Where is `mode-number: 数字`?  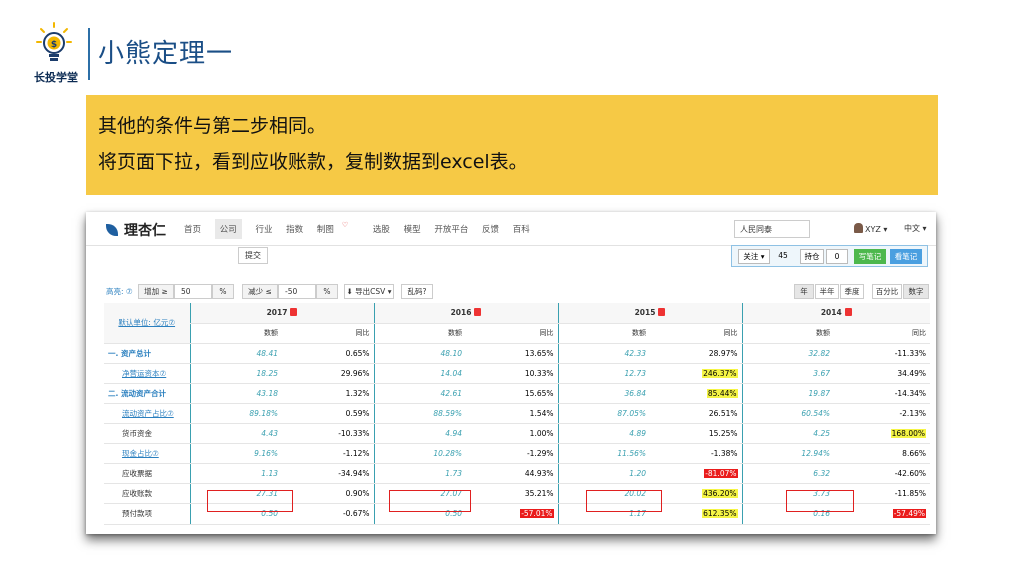 mode-number: 数字 is located at coordinates (916, 291).